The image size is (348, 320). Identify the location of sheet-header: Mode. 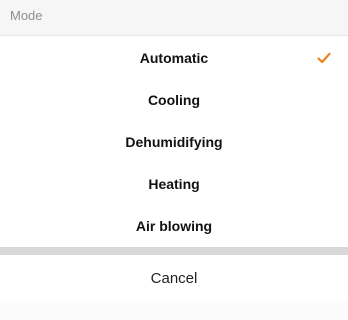
(174, 18).